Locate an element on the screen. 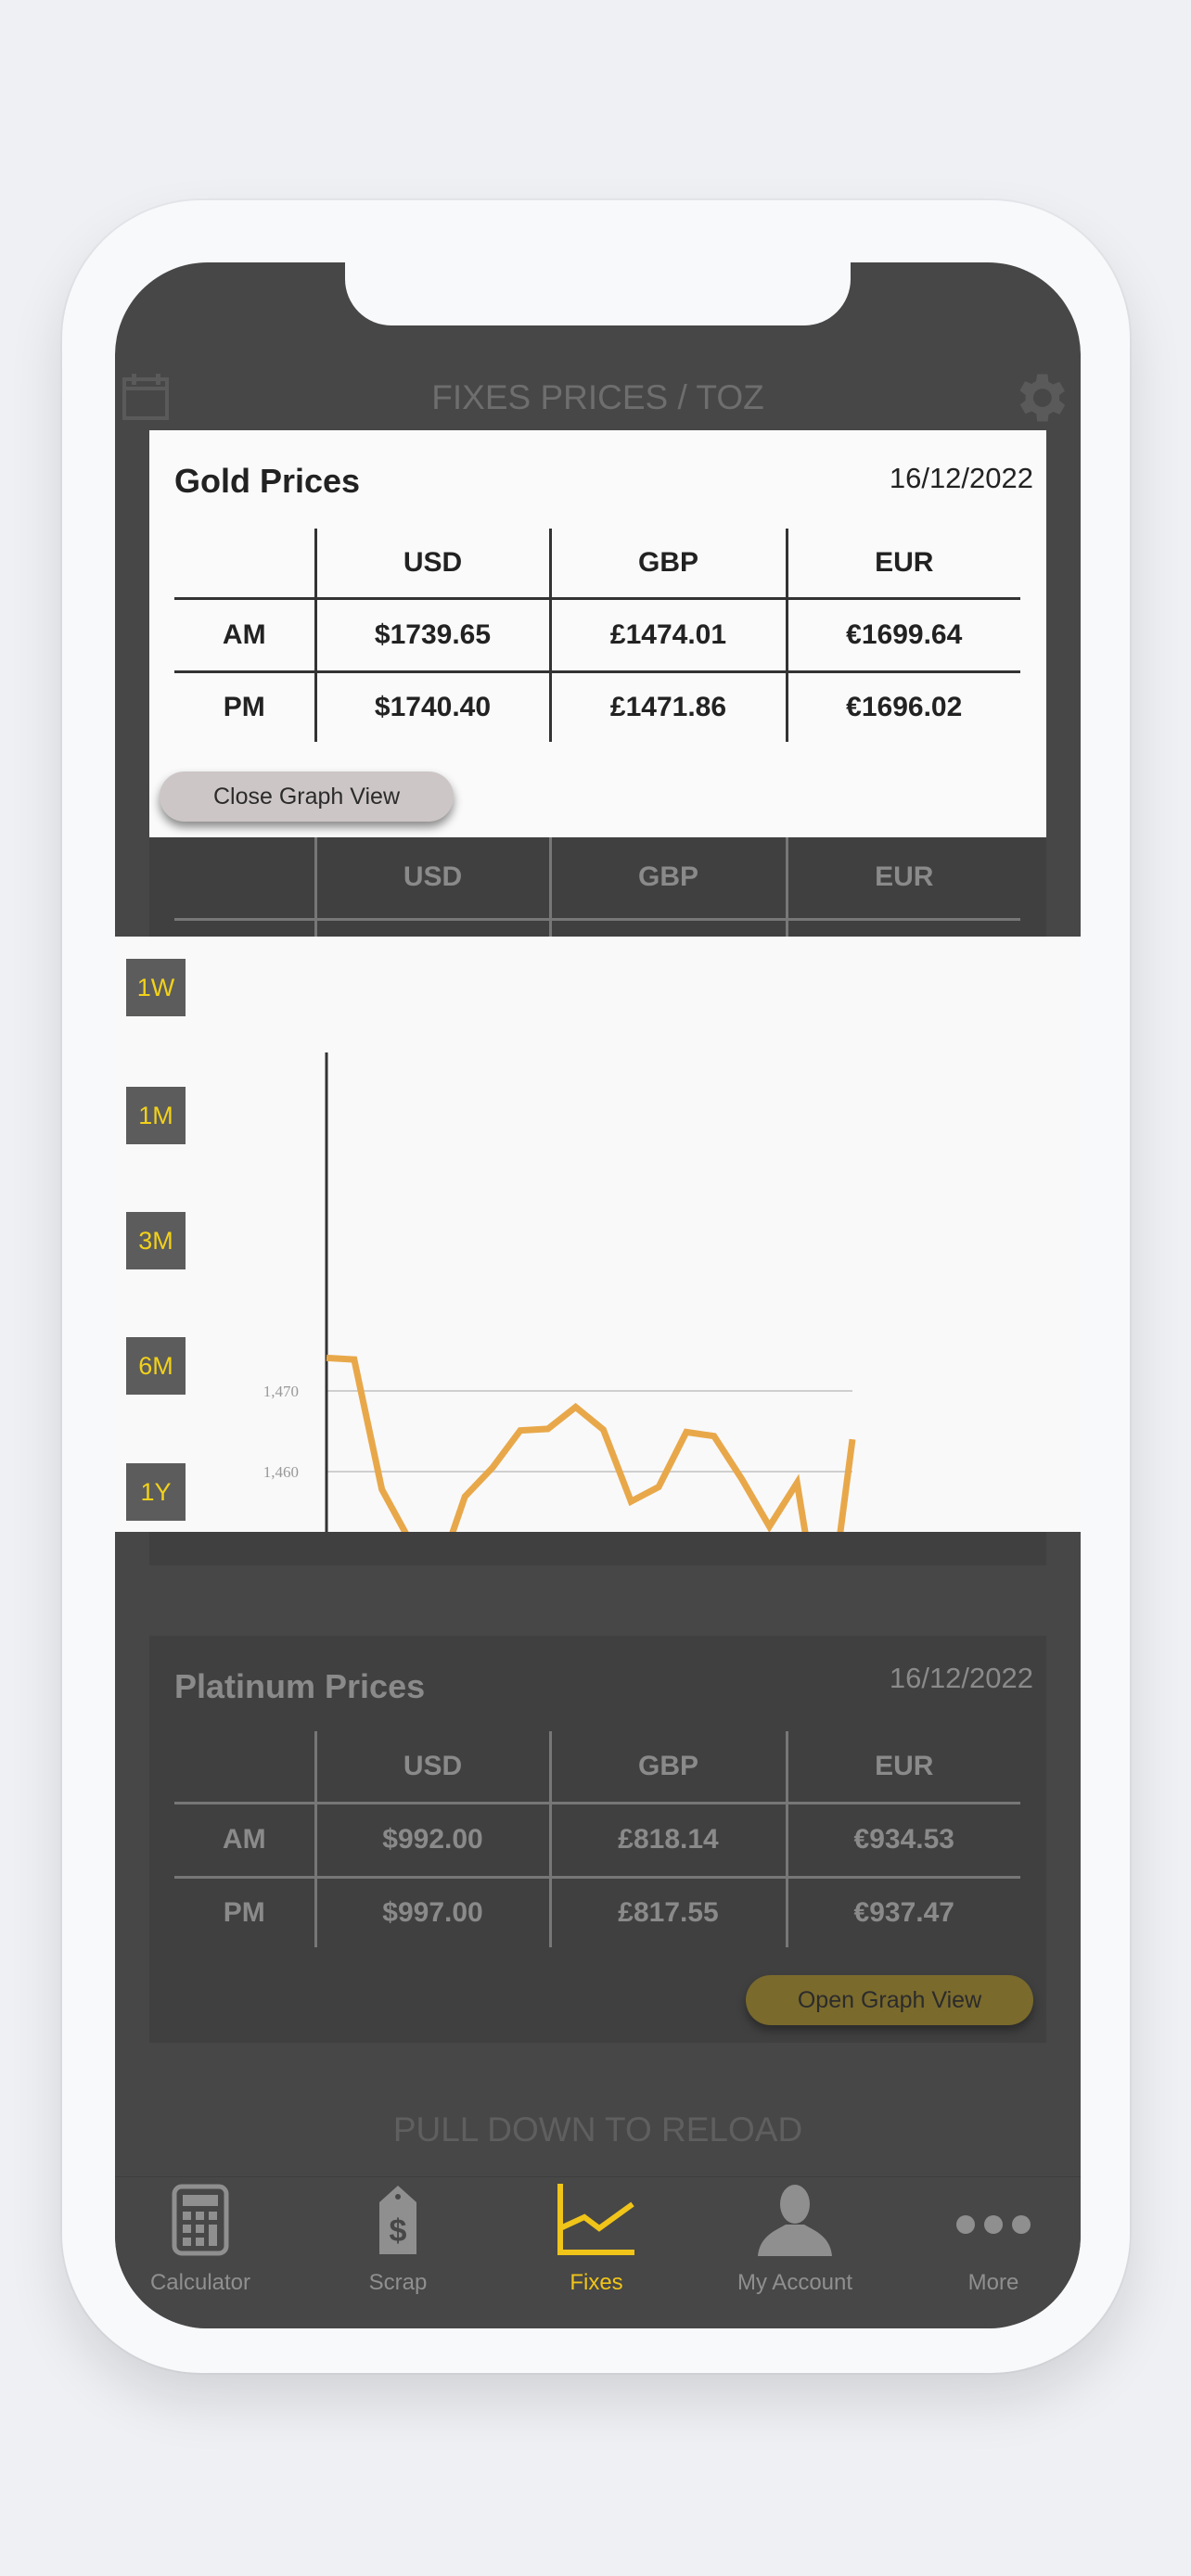 The image size is (1191, 2576). platinum-card-title: Platinum Prices is located at coordinates (300, 1686).